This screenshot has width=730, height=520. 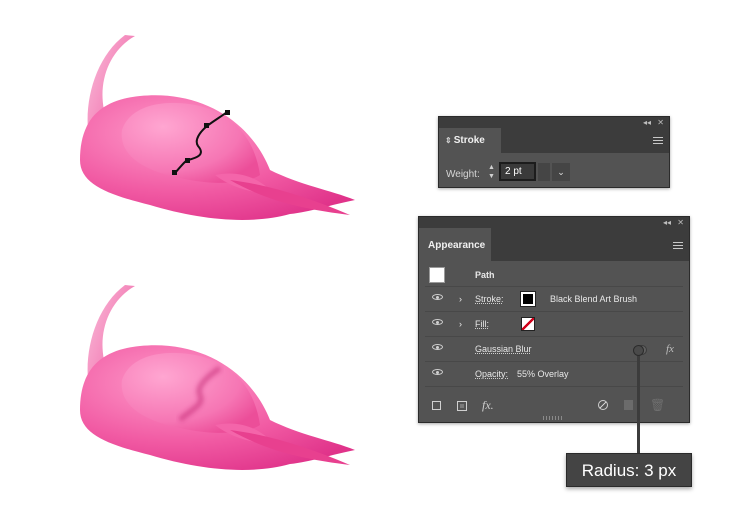 What do you see at coordinates (561, 172) in the screenshot?
I see `chevron-down-icon: ⌄` at bounding box center [561, 172].